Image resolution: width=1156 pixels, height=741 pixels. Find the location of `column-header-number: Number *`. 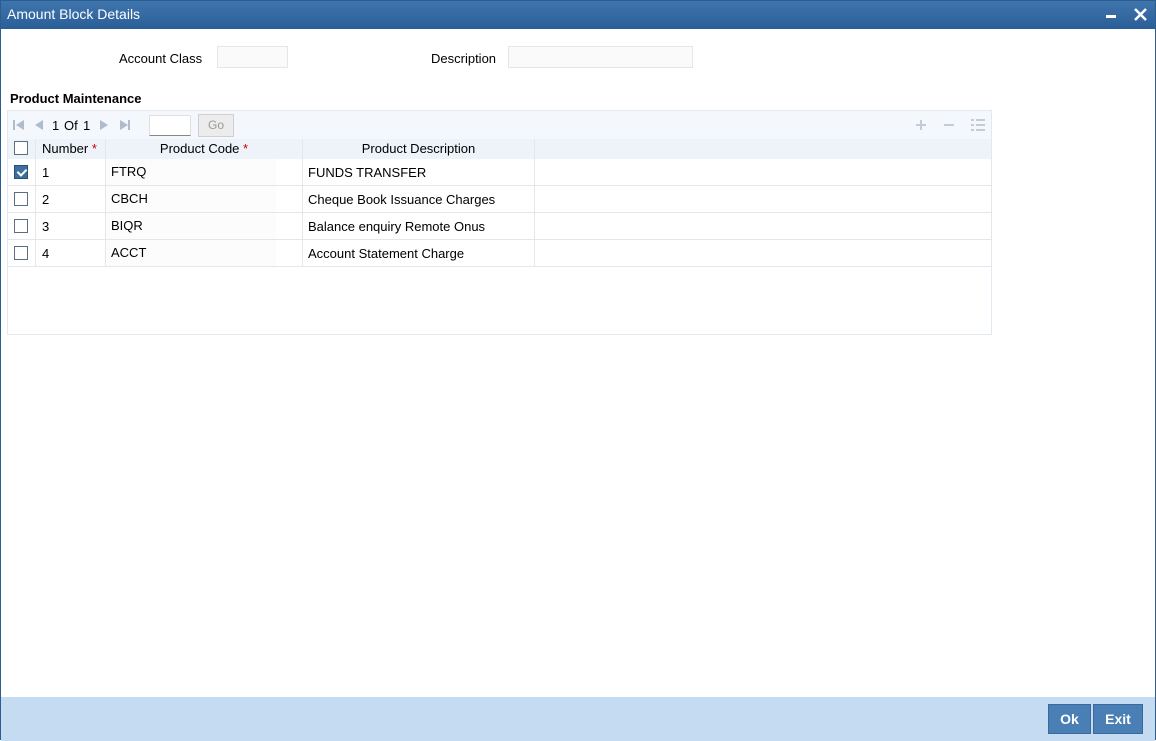

column-header-number: Number * is located at coordinates (69, 149).